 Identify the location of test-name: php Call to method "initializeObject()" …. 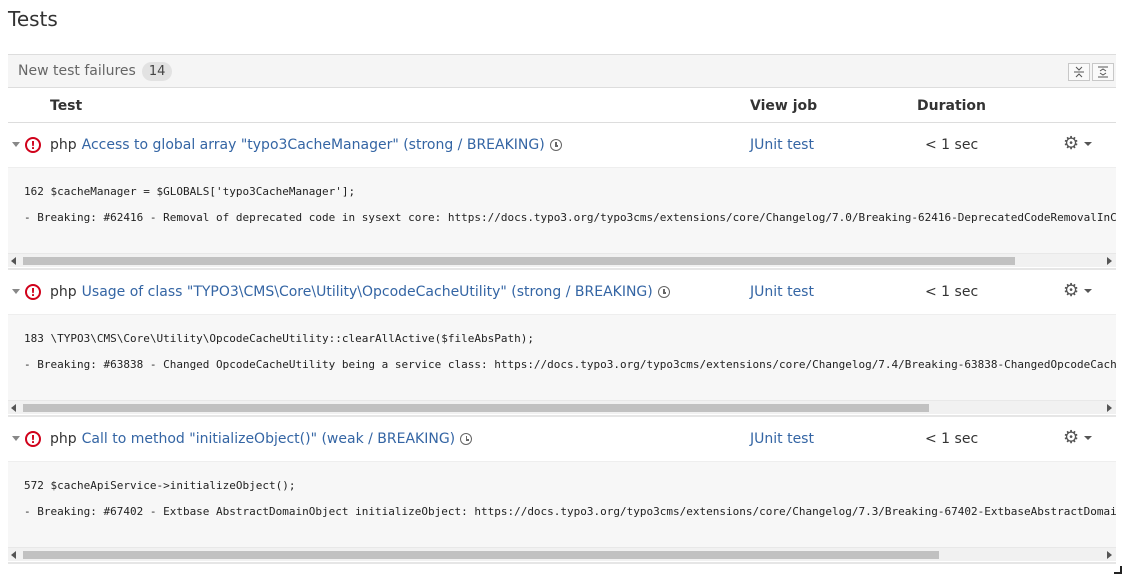
(261, 439).